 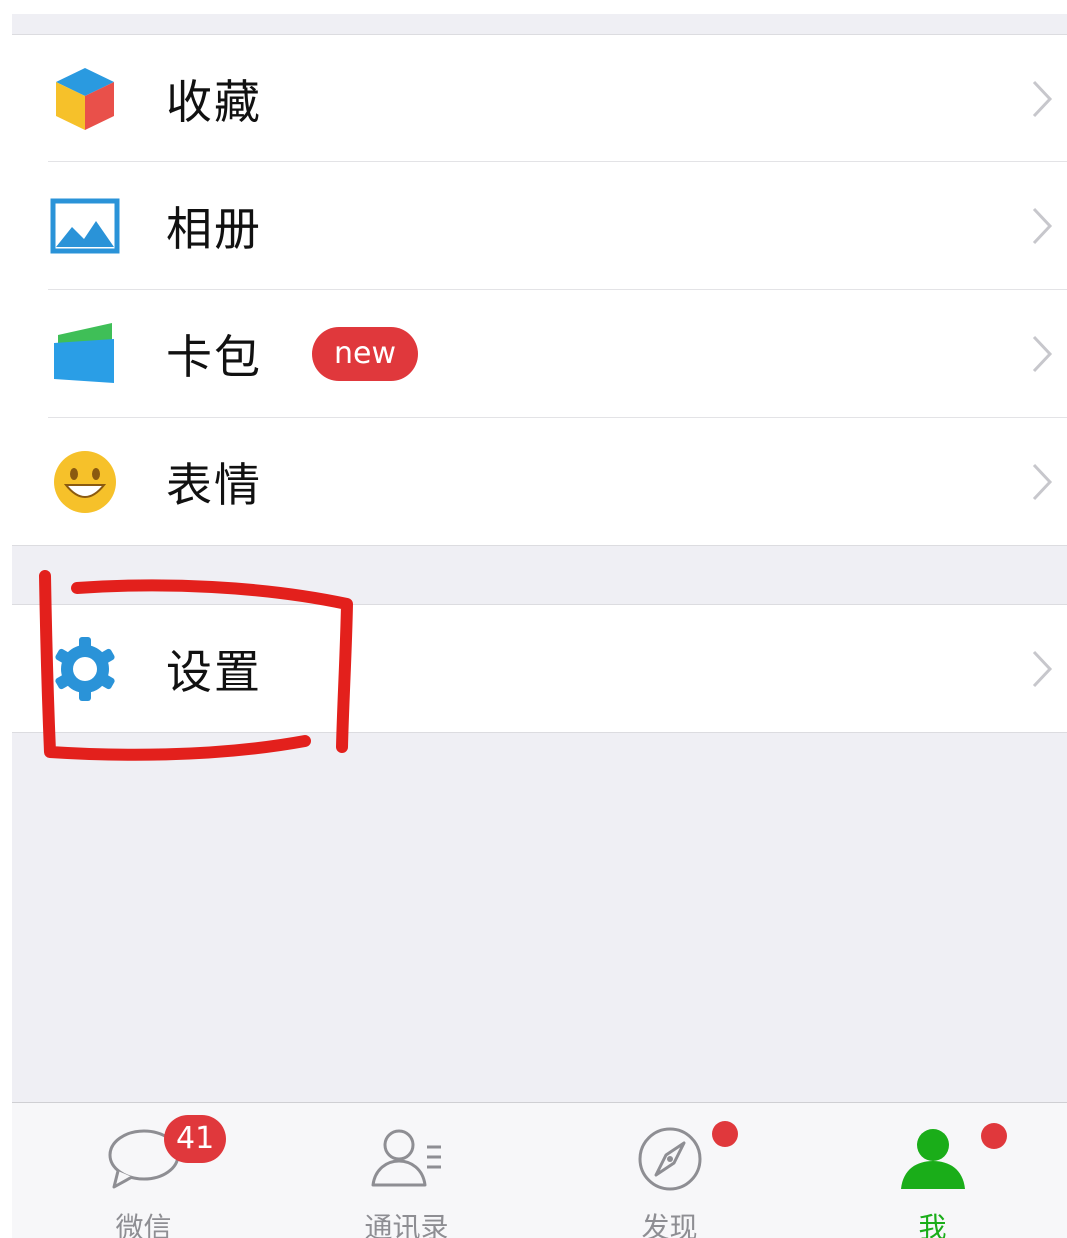 I want to click on contacts-icon, so click(x=406, y=1158).